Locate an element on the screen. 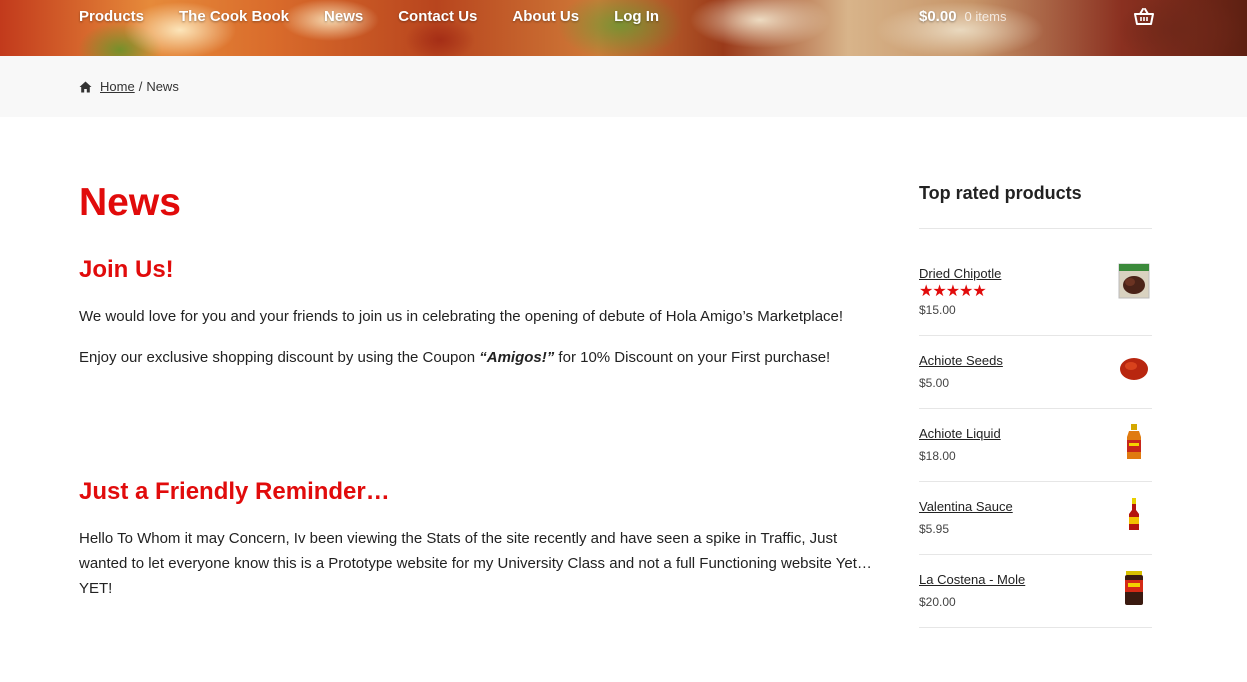 The image size is (1247, 682). product-link: Achiote Liquid is located at coordinates (960, 433).